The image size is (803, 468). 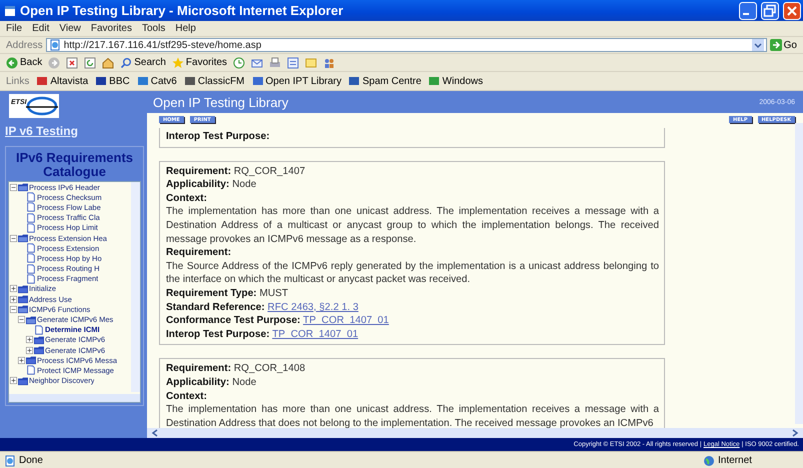 I want to click on field-value: MUST, so click(x=273, y=293).